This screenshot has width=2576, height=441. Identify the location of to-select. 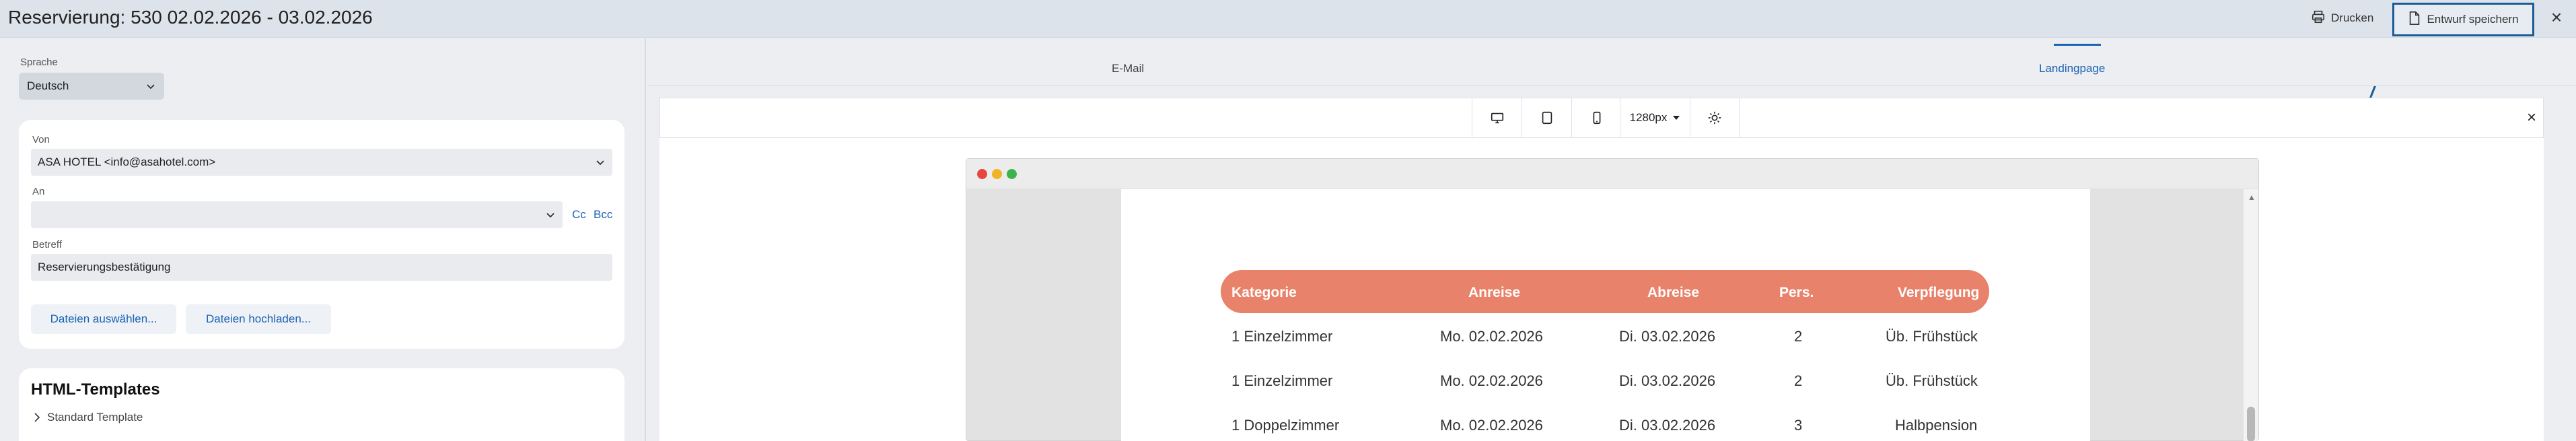
(297, 214).